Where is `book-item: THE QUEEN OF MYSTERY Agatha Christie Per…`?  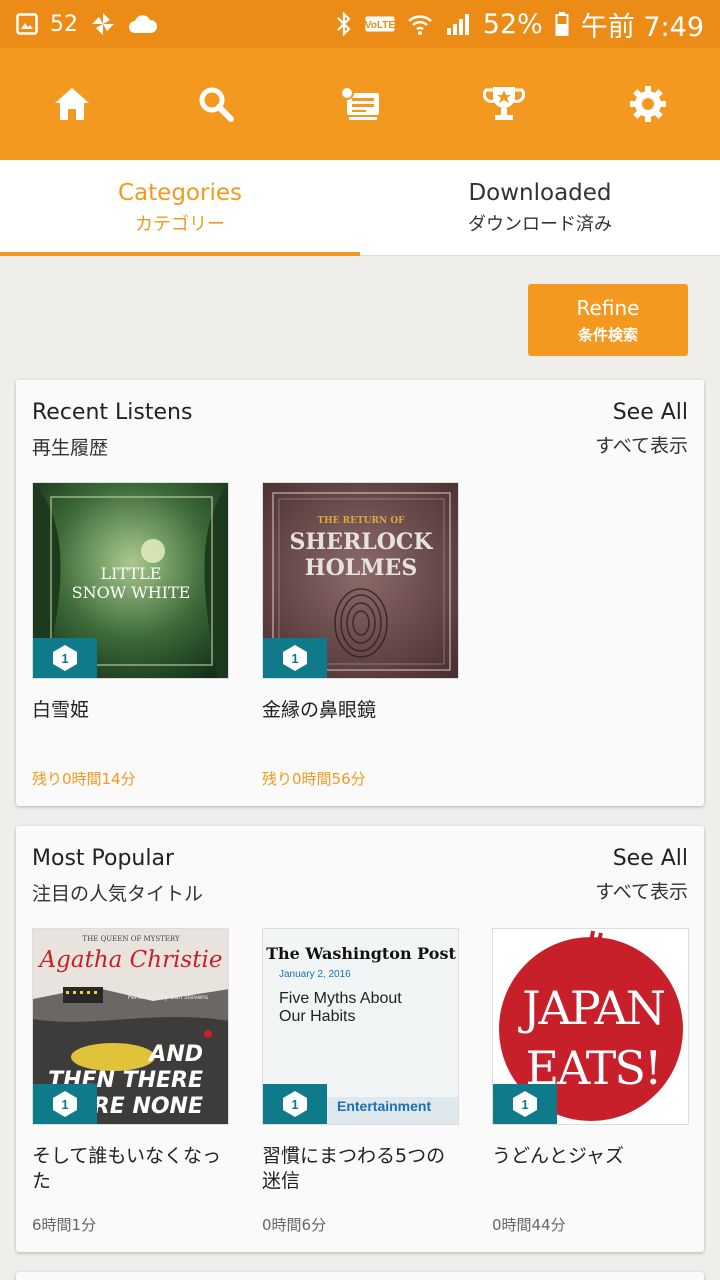
book-item: THE QUEEN OF MYSTERY Agatha Christie Per… is located at coordinates (130, 1081).